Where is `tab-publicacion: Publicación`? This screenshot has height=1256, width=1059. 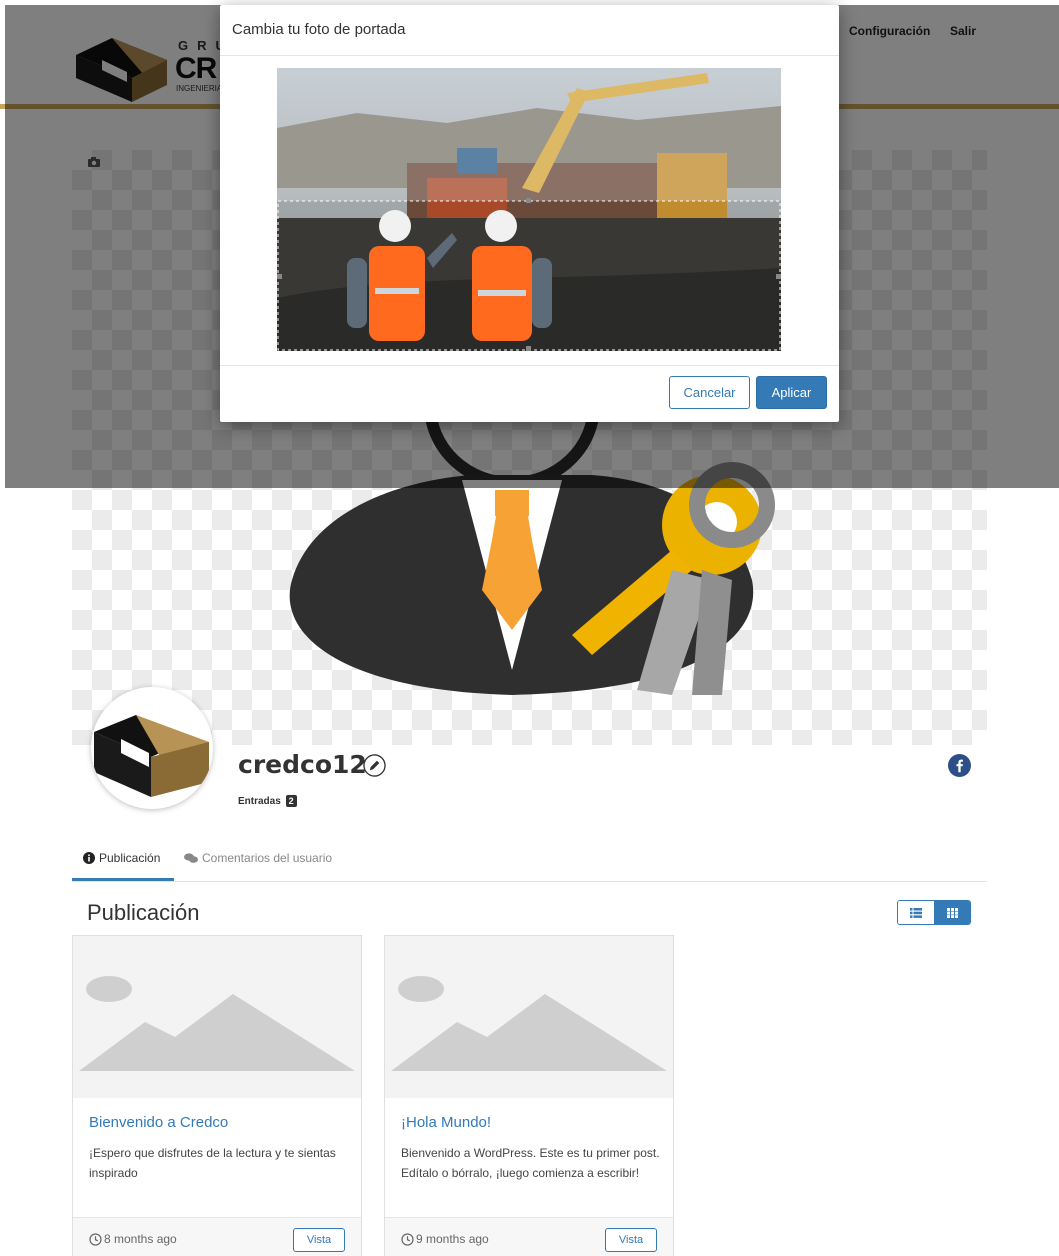 tab-publicacion: Publicación is located at coordinates (121, 858).